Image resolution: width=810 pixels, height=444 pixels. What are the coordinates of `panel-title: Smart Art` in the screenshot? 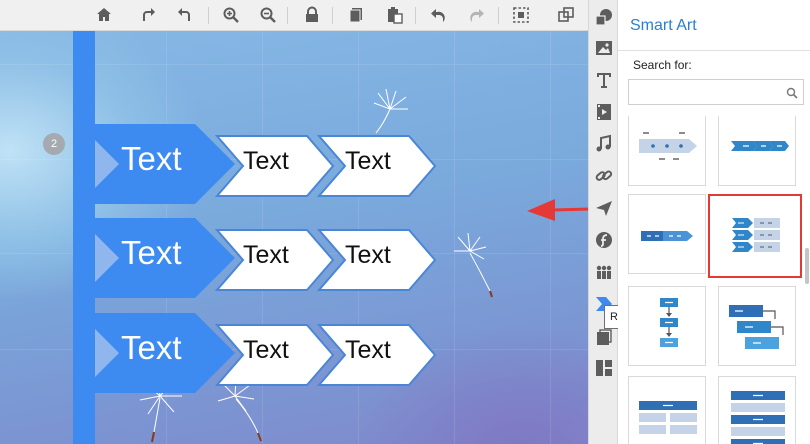 It's located at (663, 25).